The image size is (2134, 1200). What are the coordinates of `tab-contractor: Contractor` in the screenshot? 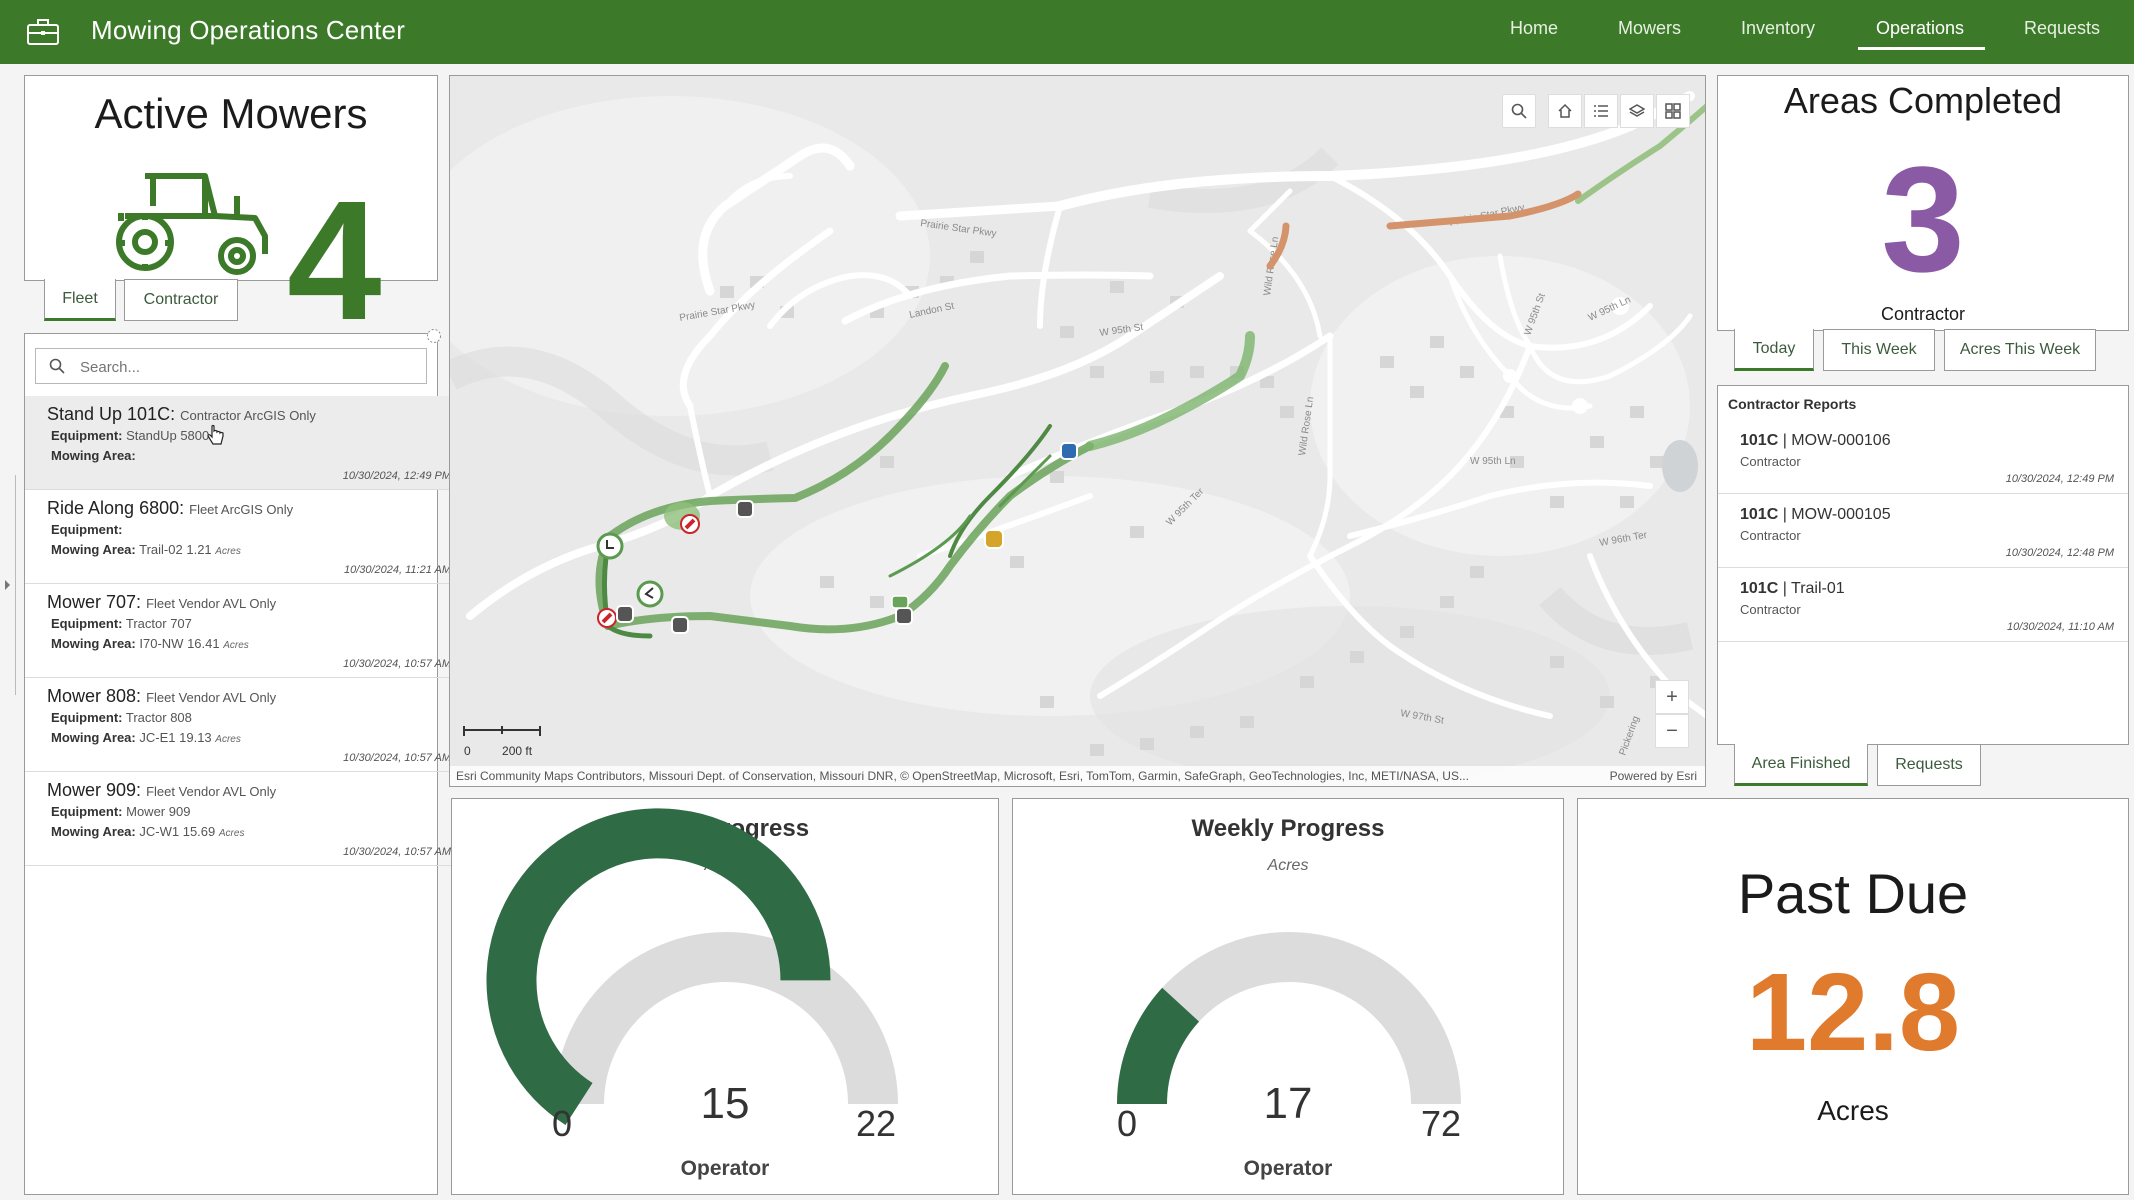 It's located at (181, 300).